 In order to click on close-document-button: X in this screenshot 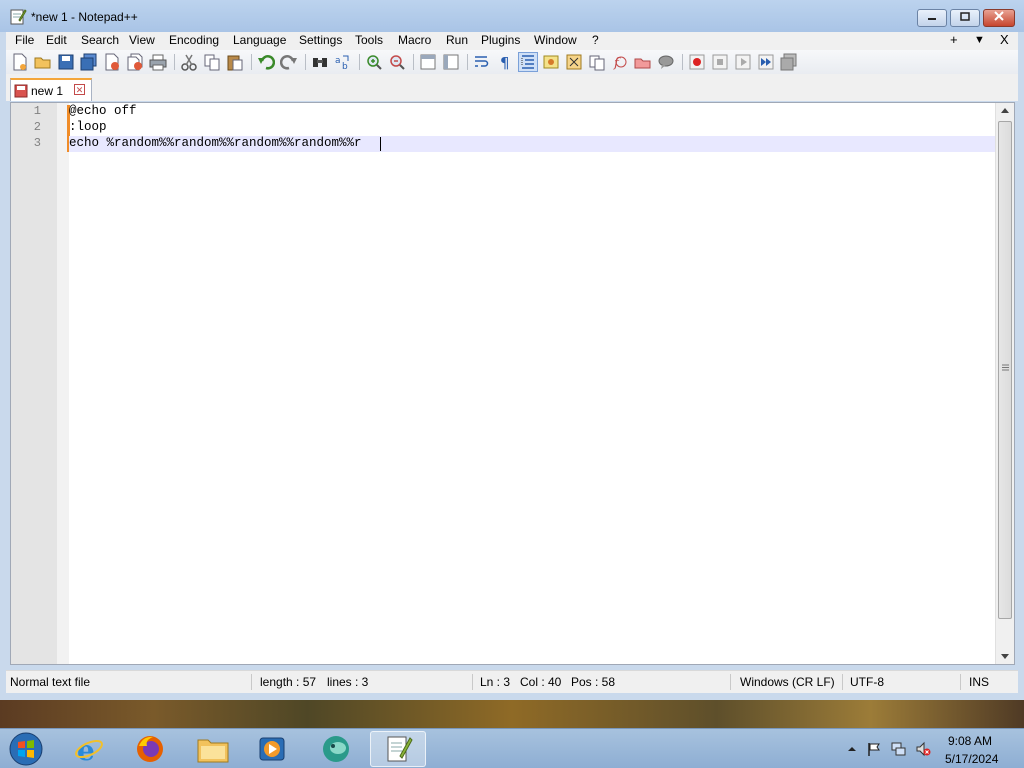, I will do `click(1004, 39)`.